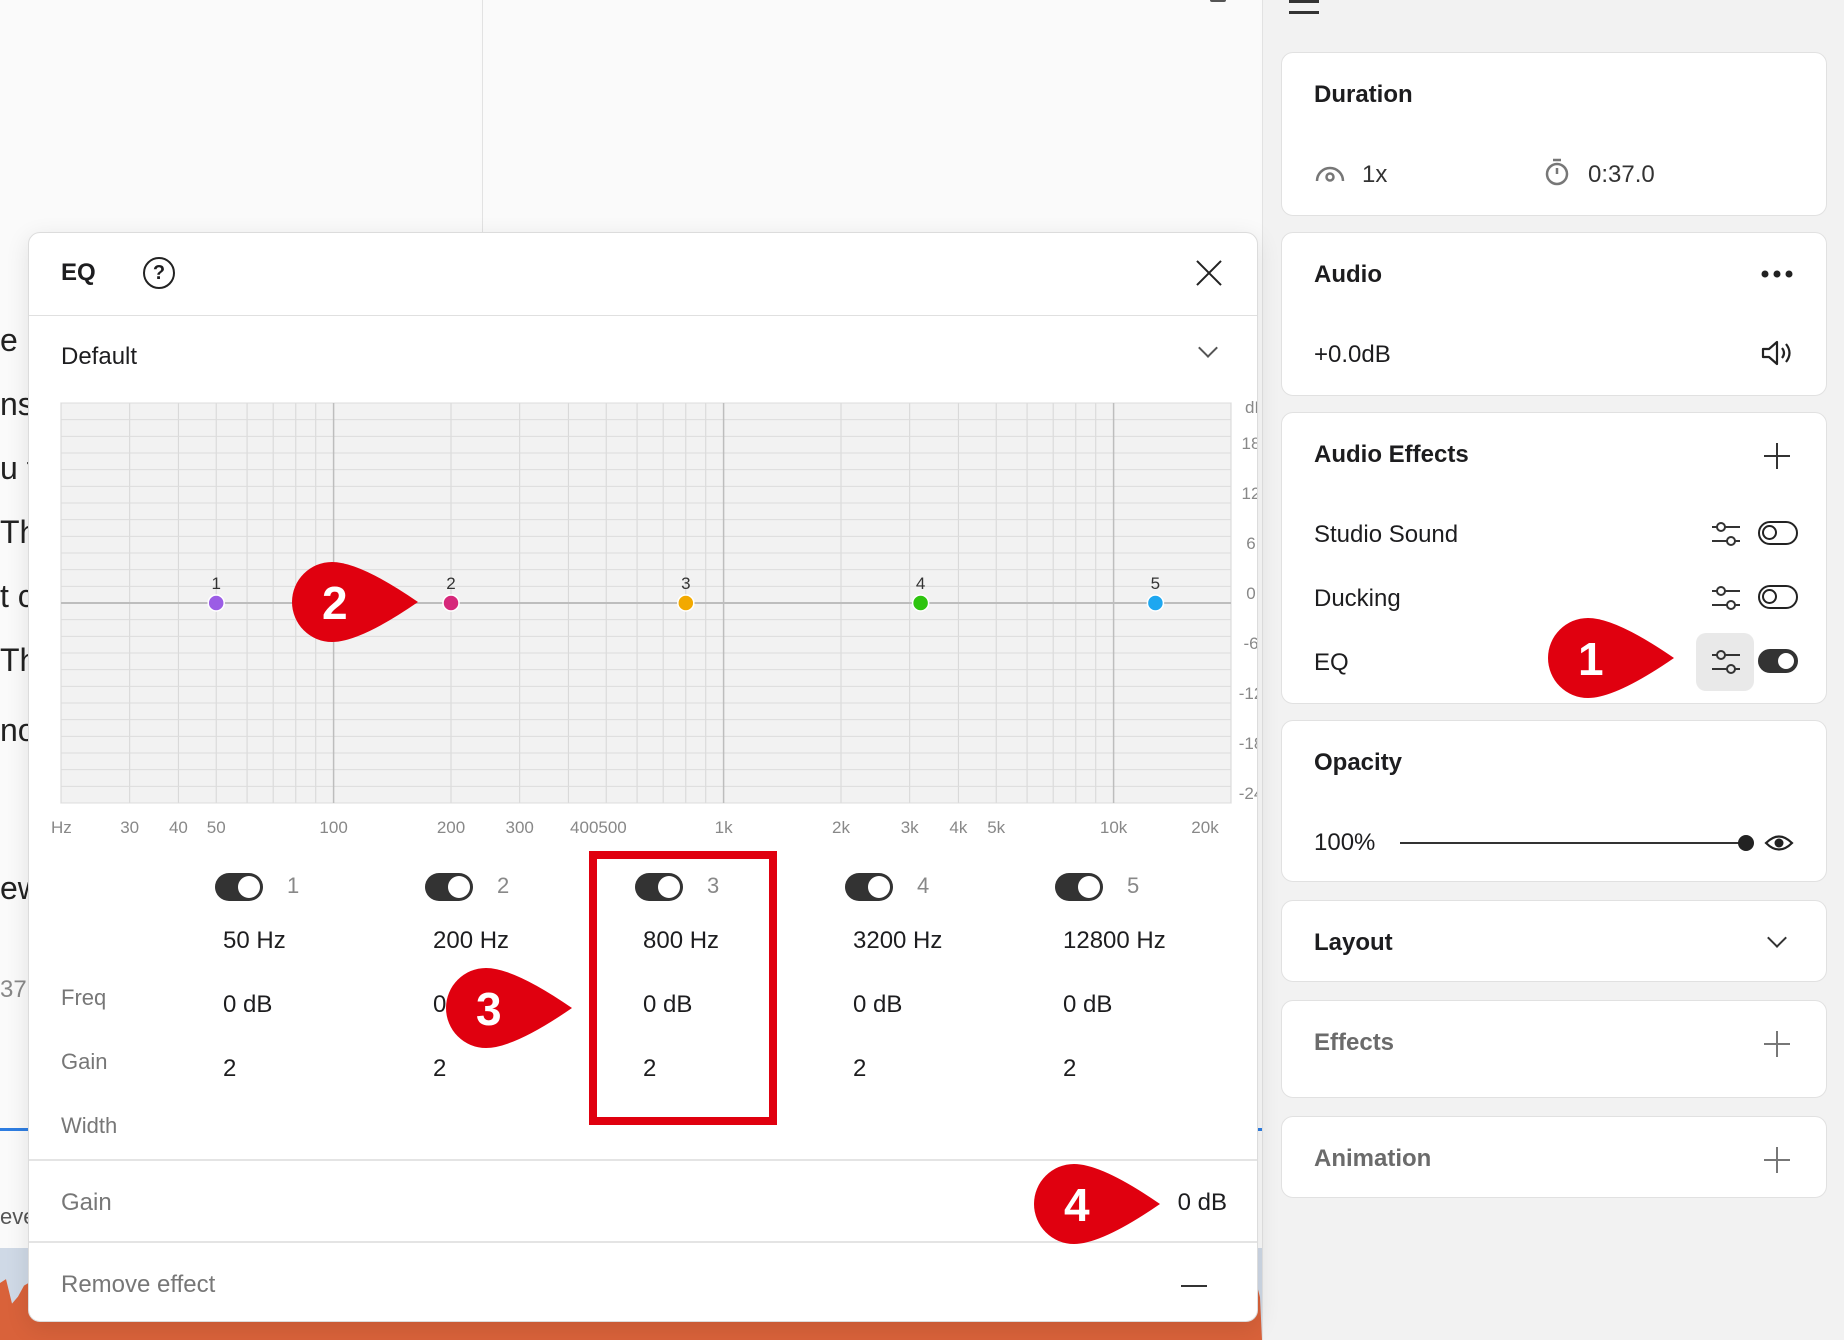 The width and height of the screenshot is (1844, 1340). Describe the element at coordinates (503, 885) in the screenshot. I see `band-number: 2` at that location.